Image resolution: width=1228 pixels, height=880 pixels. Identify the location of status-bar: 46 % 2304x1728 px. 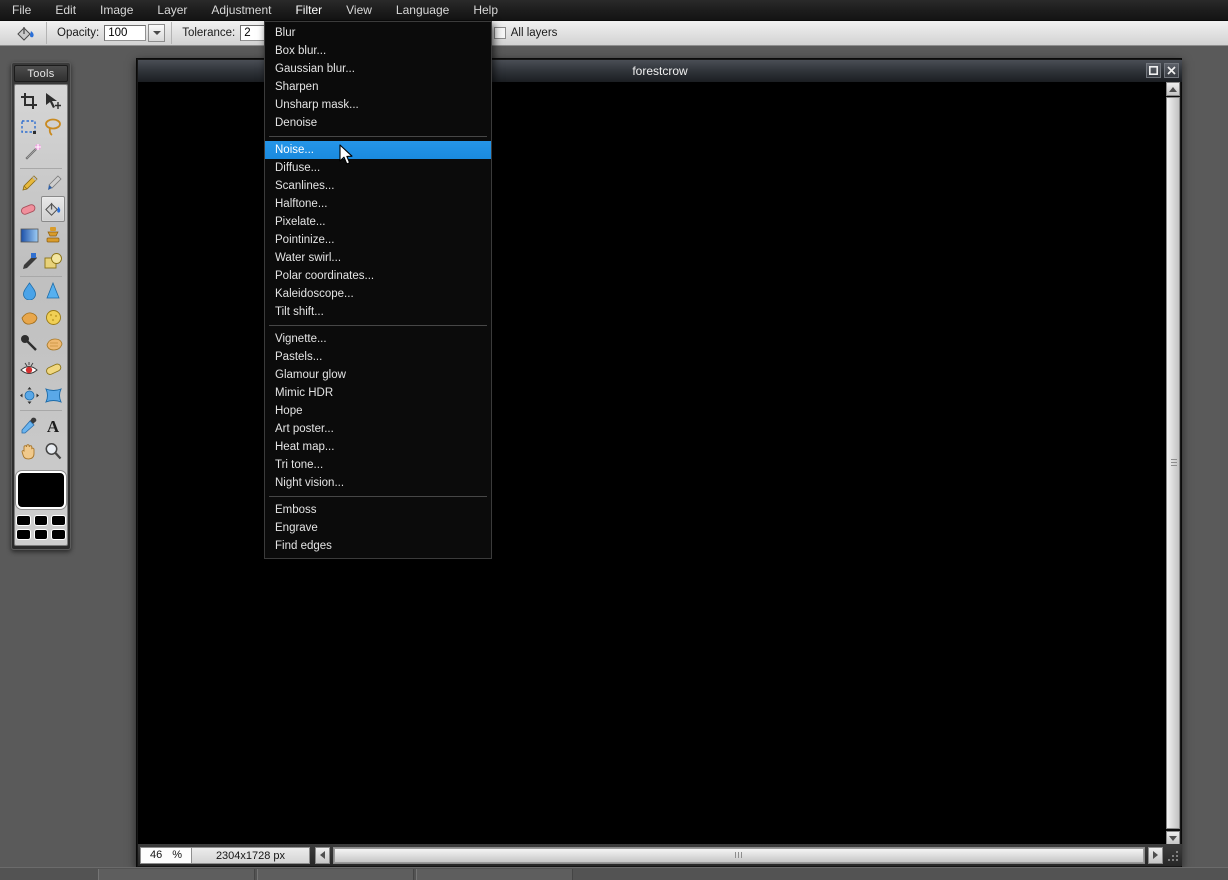
(660, 855).